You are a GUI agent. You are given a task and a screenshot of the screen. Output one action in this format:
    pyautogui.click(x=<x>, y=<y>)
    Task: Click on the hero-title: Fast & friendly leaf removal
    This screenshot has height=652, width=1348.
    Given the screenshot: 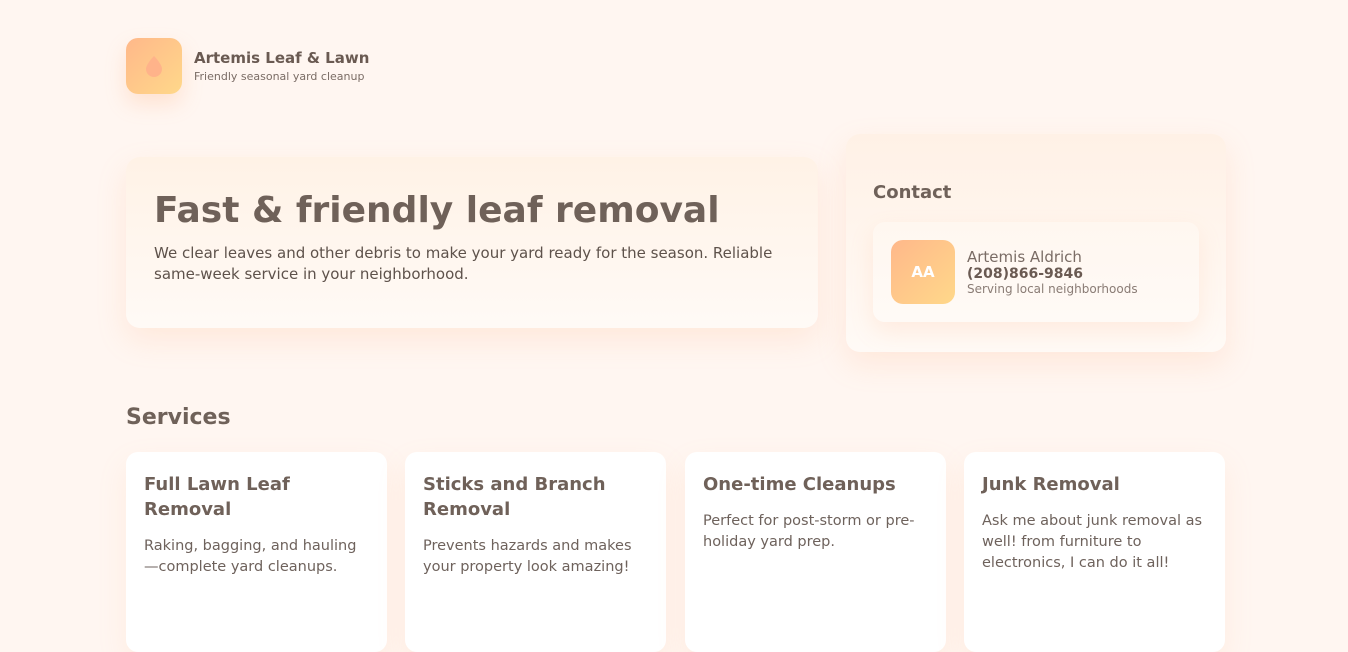 What is the action you would take?
    pyautogui.click(x=437, y=210)
    